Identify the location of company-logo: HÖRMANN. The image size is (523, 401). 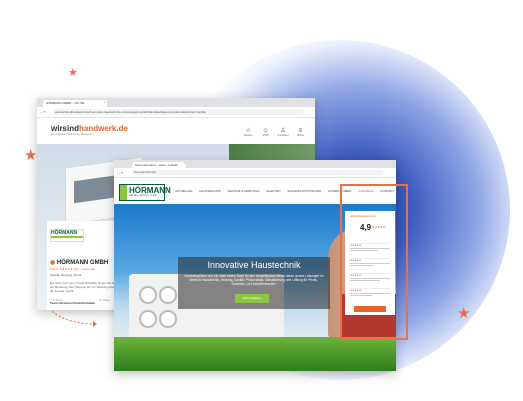
(67, 235).